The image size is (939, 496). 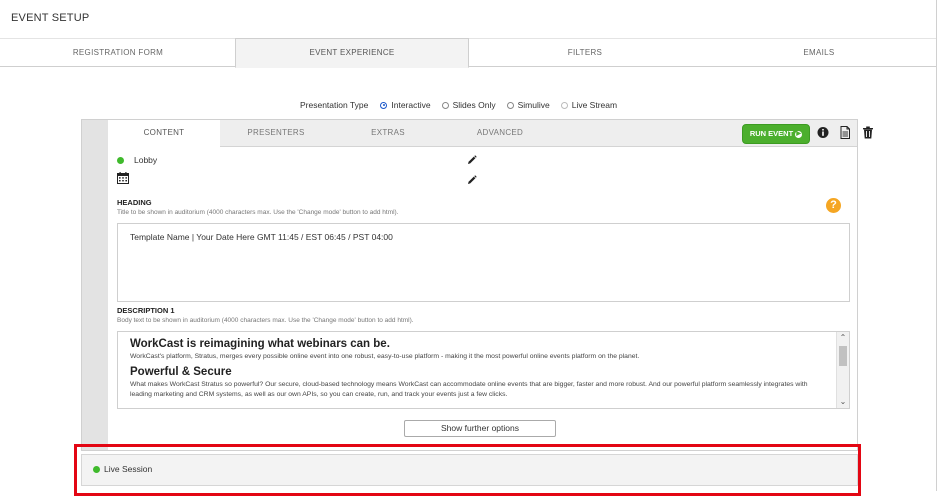 What do you see at coordinates (50, 18) in the screenshot?
I see `page-title: EVENT SETUP` at bounding box center [50, 18].